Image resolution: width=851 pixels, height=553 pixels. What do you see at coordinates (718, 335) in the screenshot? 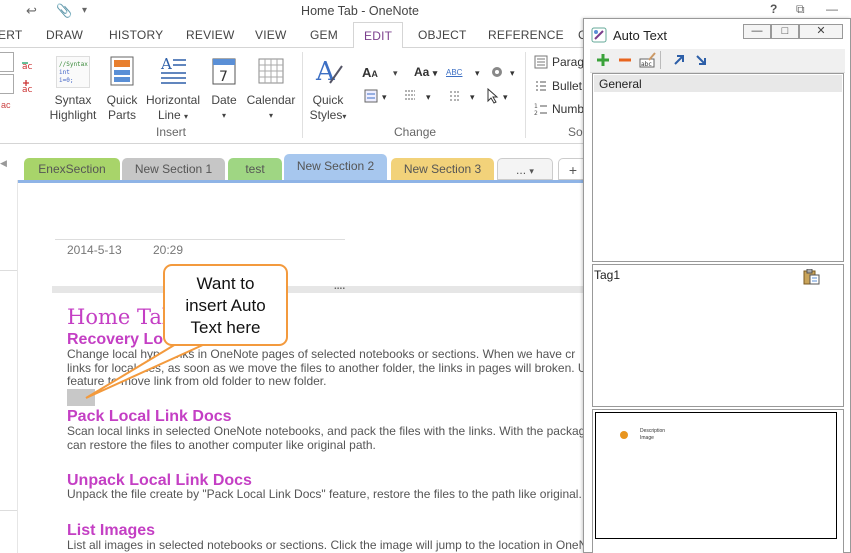
I see `tag-list: Tag1` at bounding box center [718, 335].